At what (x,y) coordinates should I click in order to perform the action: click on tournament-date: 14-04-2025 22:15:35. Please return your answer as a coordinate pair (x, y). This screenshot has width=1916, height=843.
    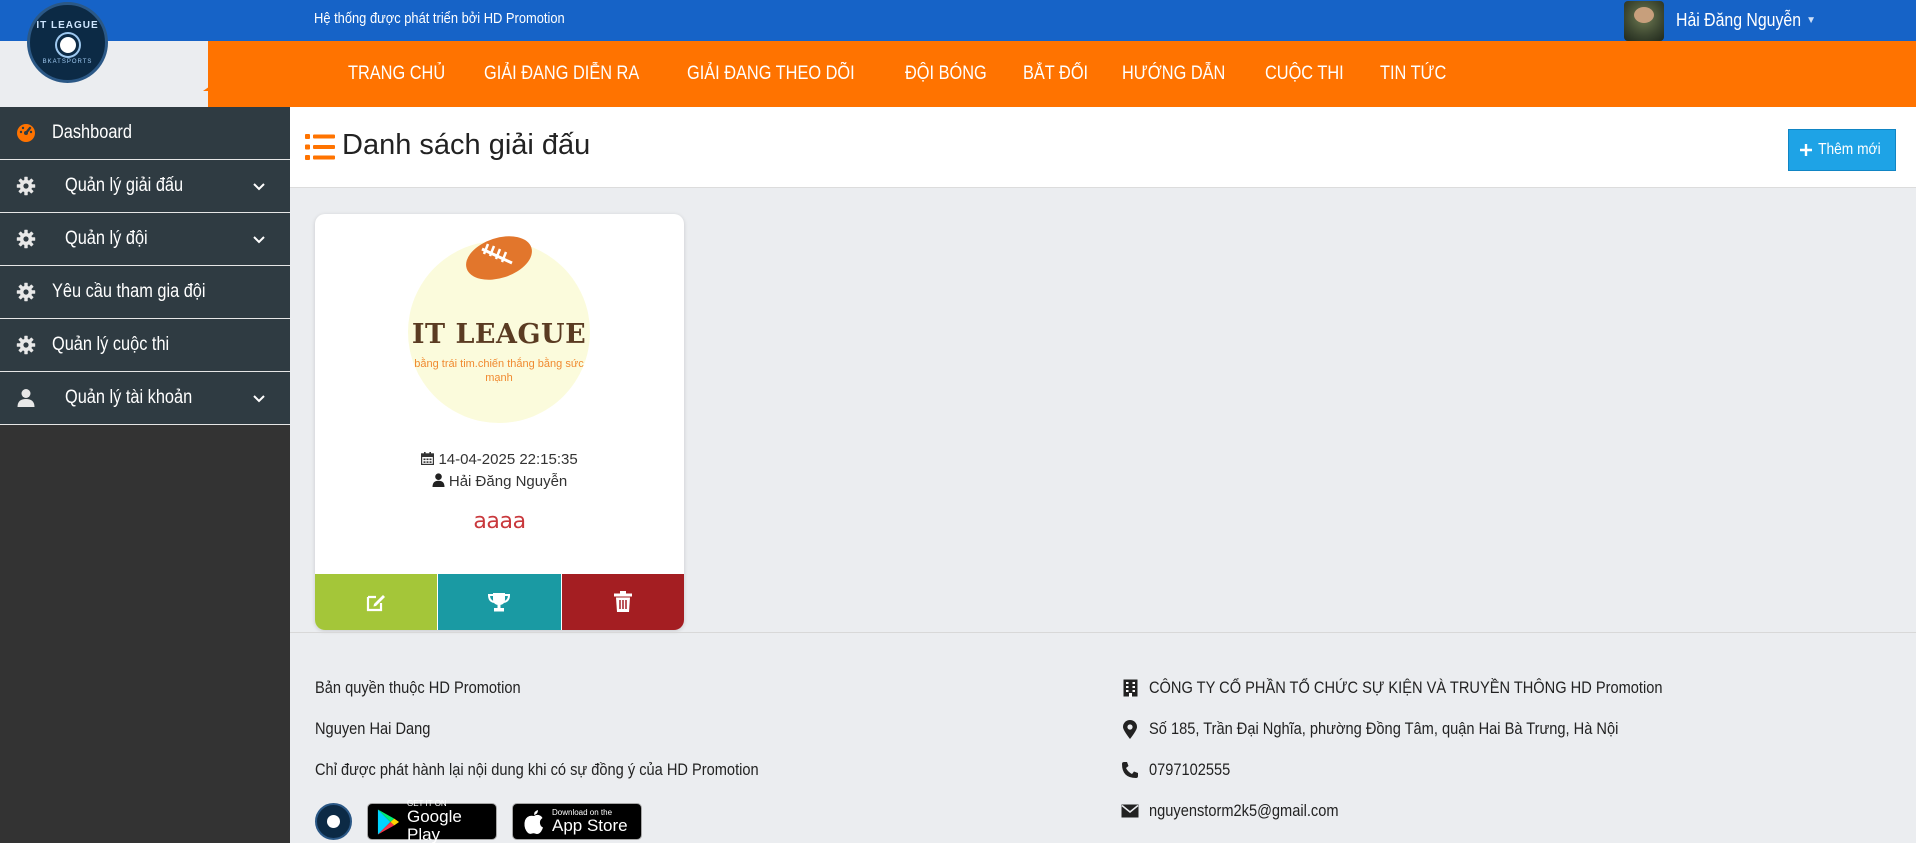
    Looking at the image, I should click on (499, 459).